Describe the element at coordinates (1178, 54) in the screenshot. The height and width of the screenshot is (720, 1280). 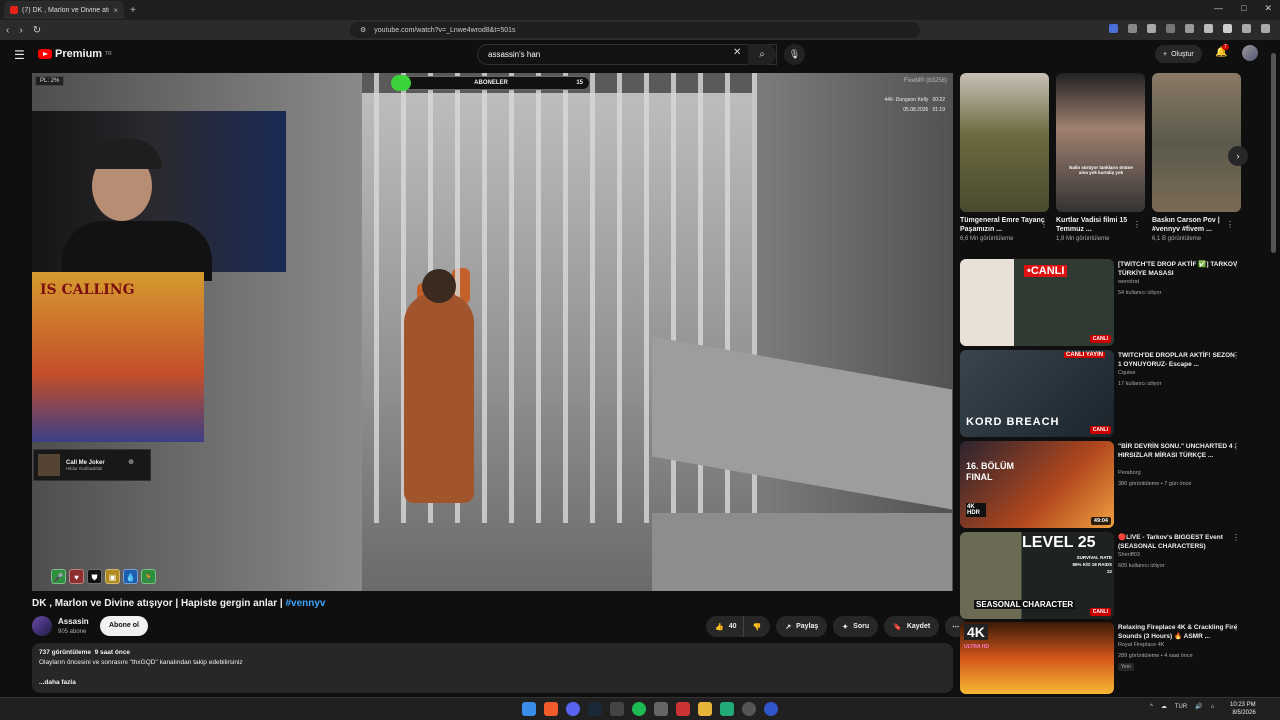
I see `create-button: + Oluştur` at that location.